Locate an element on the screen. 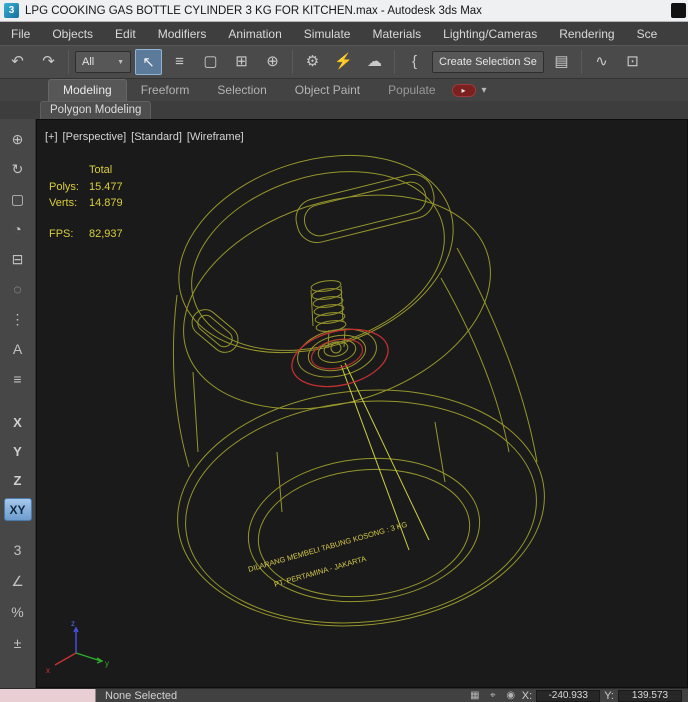  gizmo-y-label: y is located at coordinates (107, 663).